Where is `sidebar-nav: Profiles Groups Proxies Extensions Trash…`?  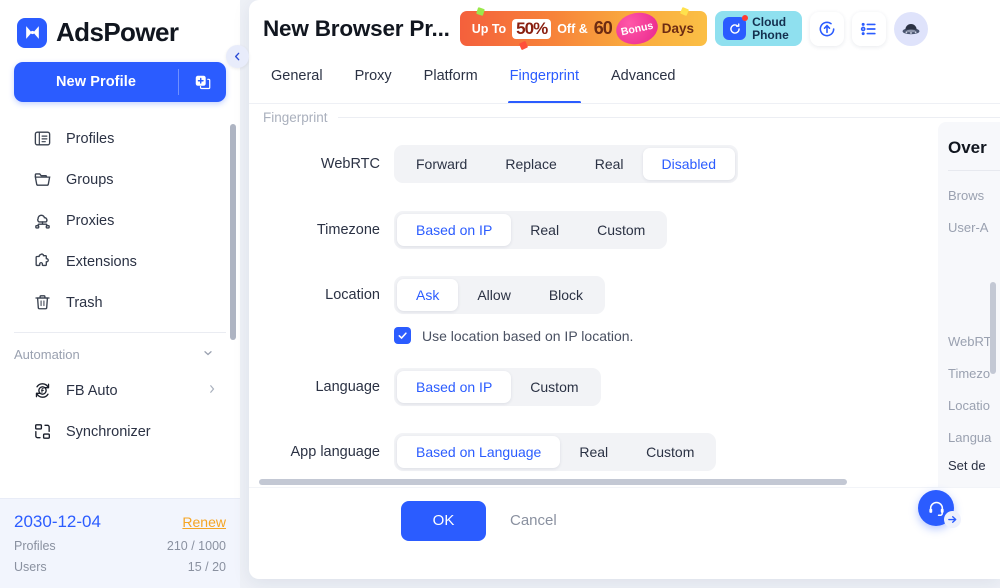 sidebar-nav: Profiles Groups Proxies Extensions Trash… is located at coordinates (120, 285).